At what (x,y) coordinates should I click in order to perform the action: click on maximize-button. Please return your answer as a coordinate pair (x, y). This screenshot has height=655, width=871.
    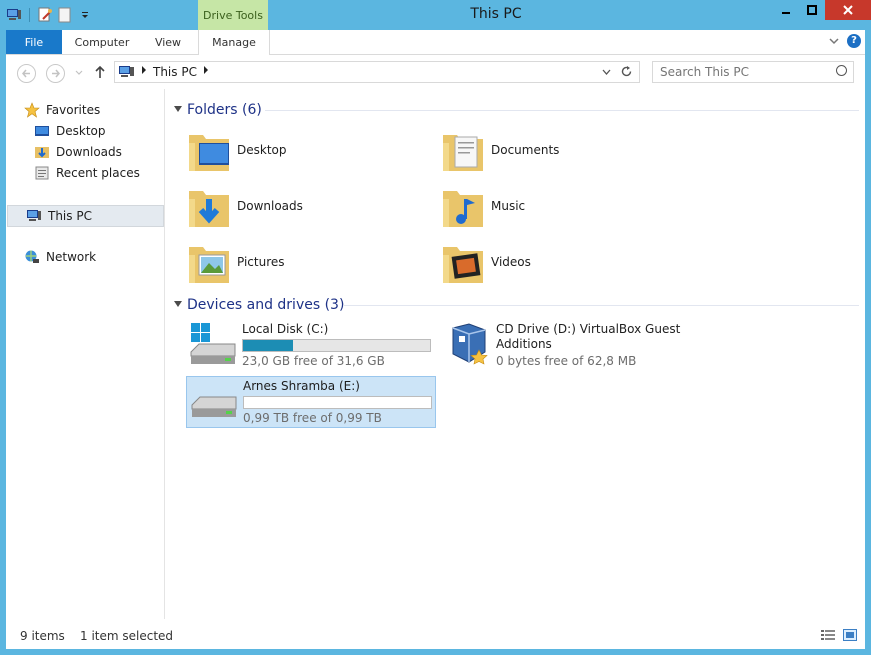
    Looking at the image, I should click on (812, 10).